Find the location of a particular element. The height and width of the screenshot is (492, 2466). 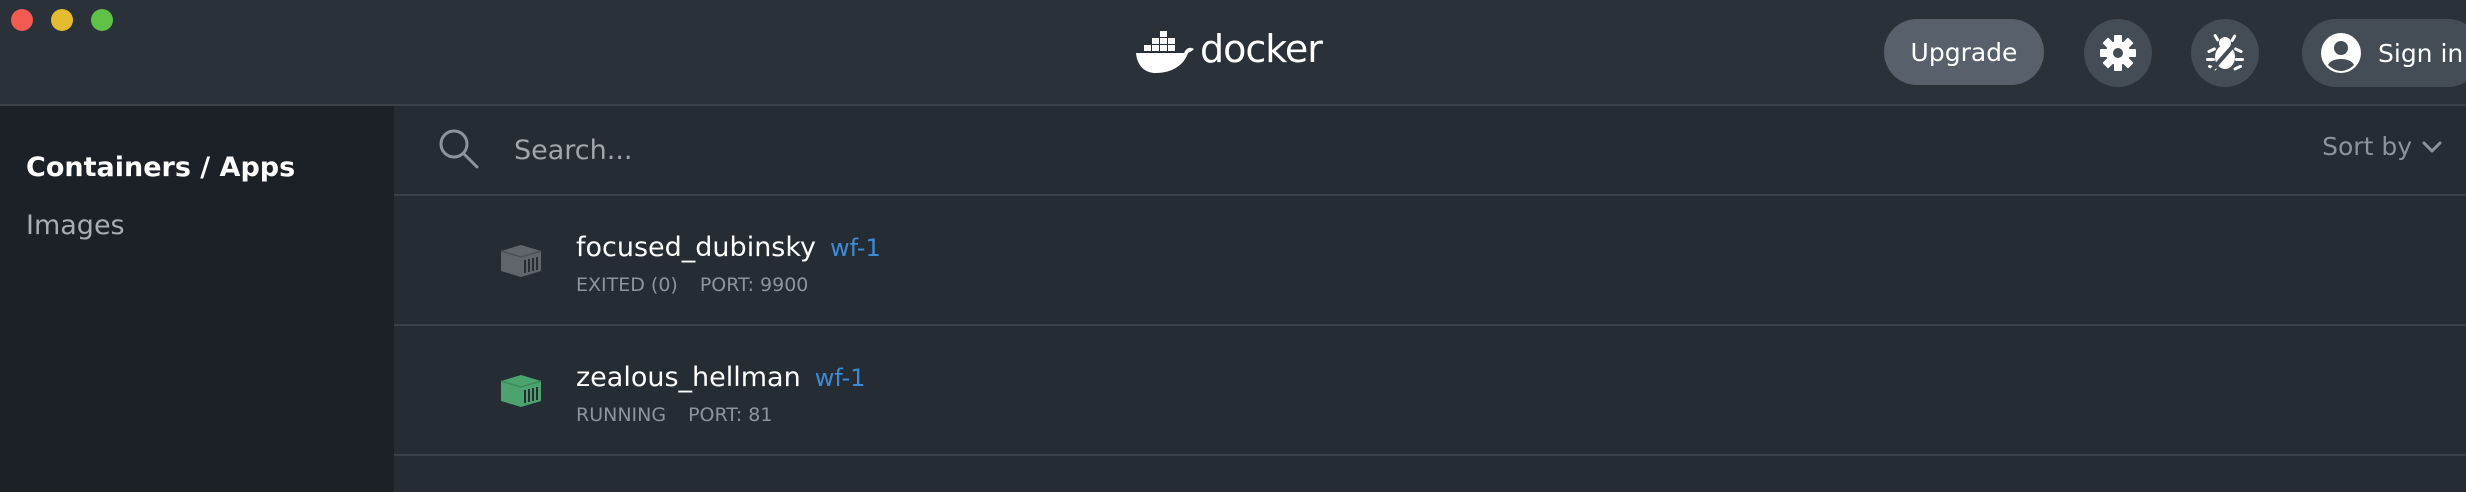

user-icon is located at coordinates (2341, 53).